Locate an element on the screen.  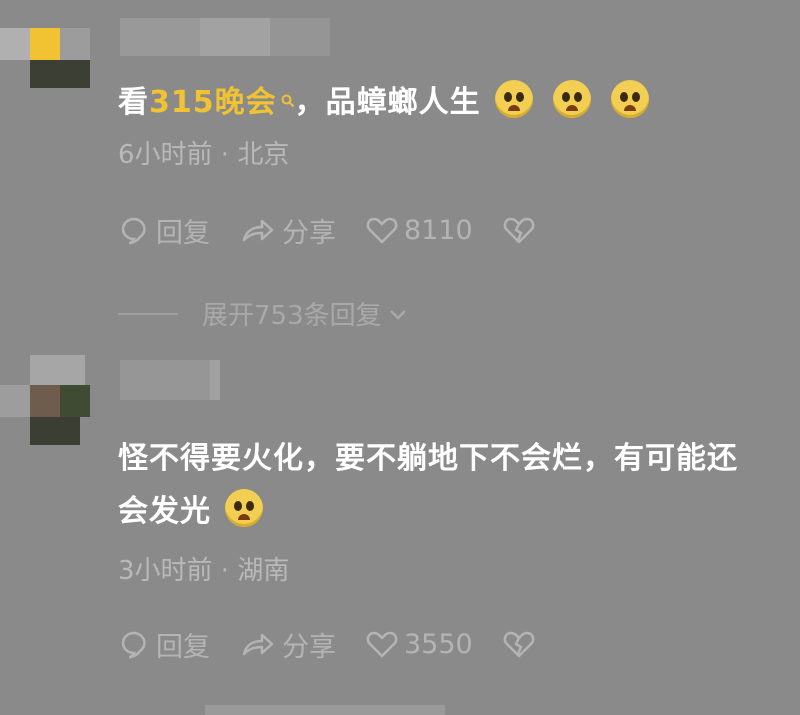
like-button: 8110 is located at coordinates (419, 230).